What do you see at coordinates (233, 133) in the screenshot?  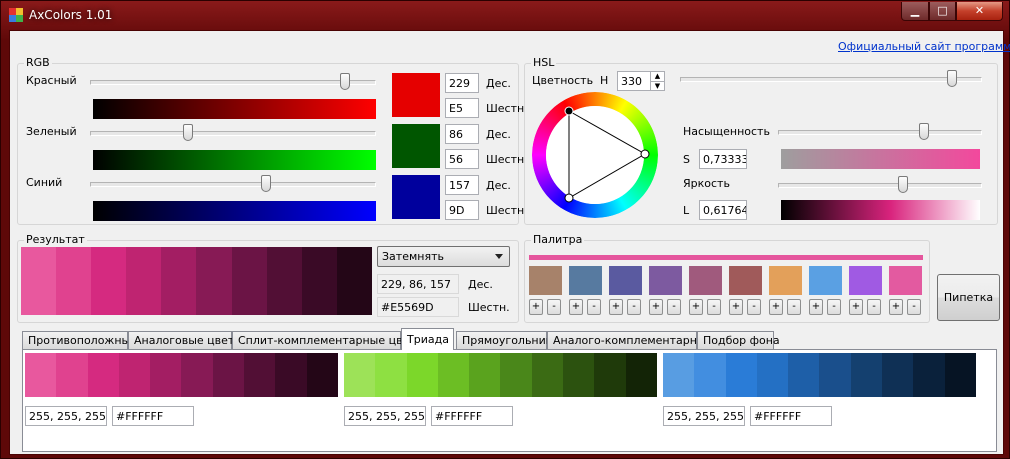 I see `green-slider-track` at bounding box center [233, 133].